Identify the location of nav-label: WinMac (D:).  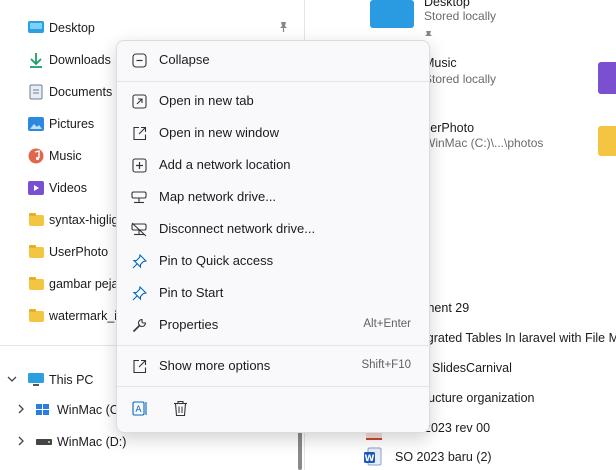
(92, 442).